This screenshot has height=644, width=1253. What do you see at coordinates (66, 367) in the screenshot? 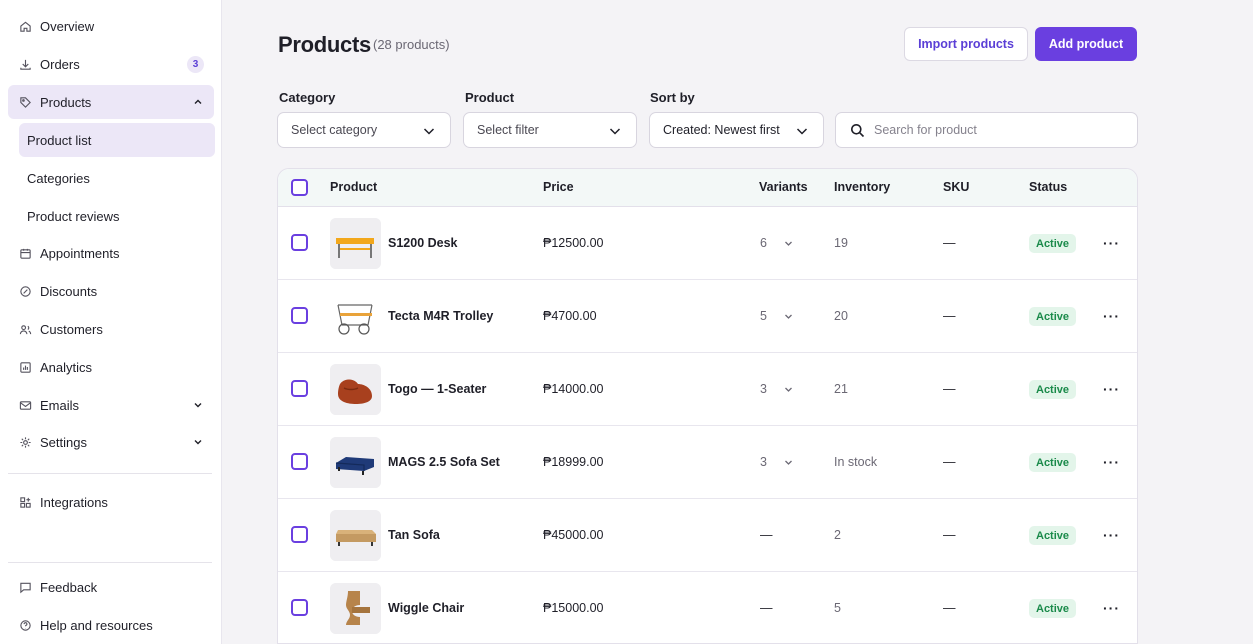
I see `sidebar-item-label: Analytics` at bounding box center [66, 367].